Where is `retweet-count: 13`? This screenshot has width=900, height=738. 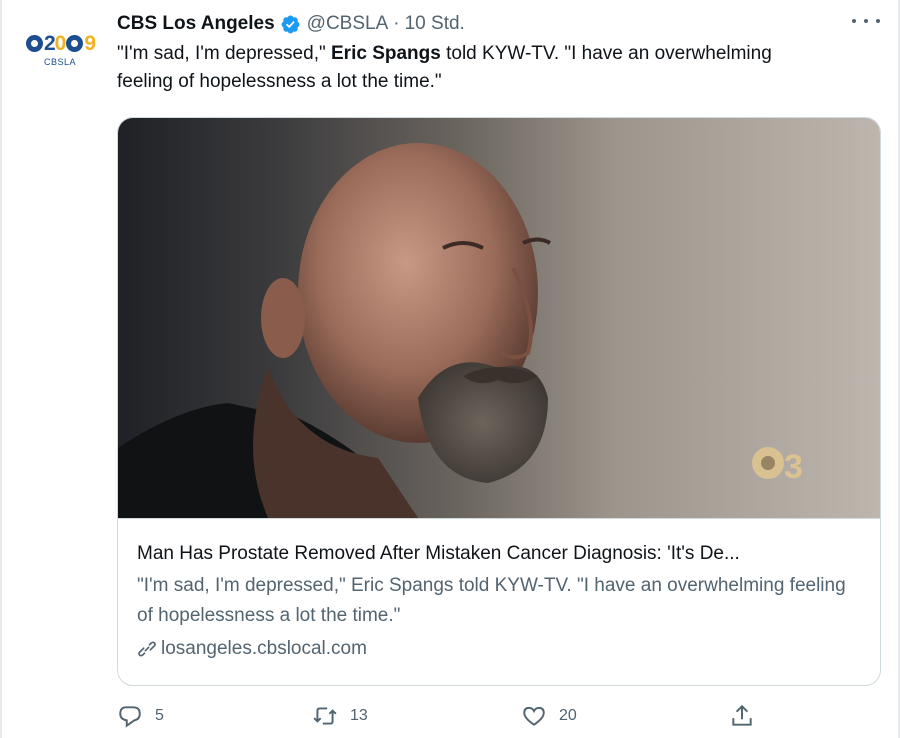 retweet-count: 13 is located at coordinates (359, 715).